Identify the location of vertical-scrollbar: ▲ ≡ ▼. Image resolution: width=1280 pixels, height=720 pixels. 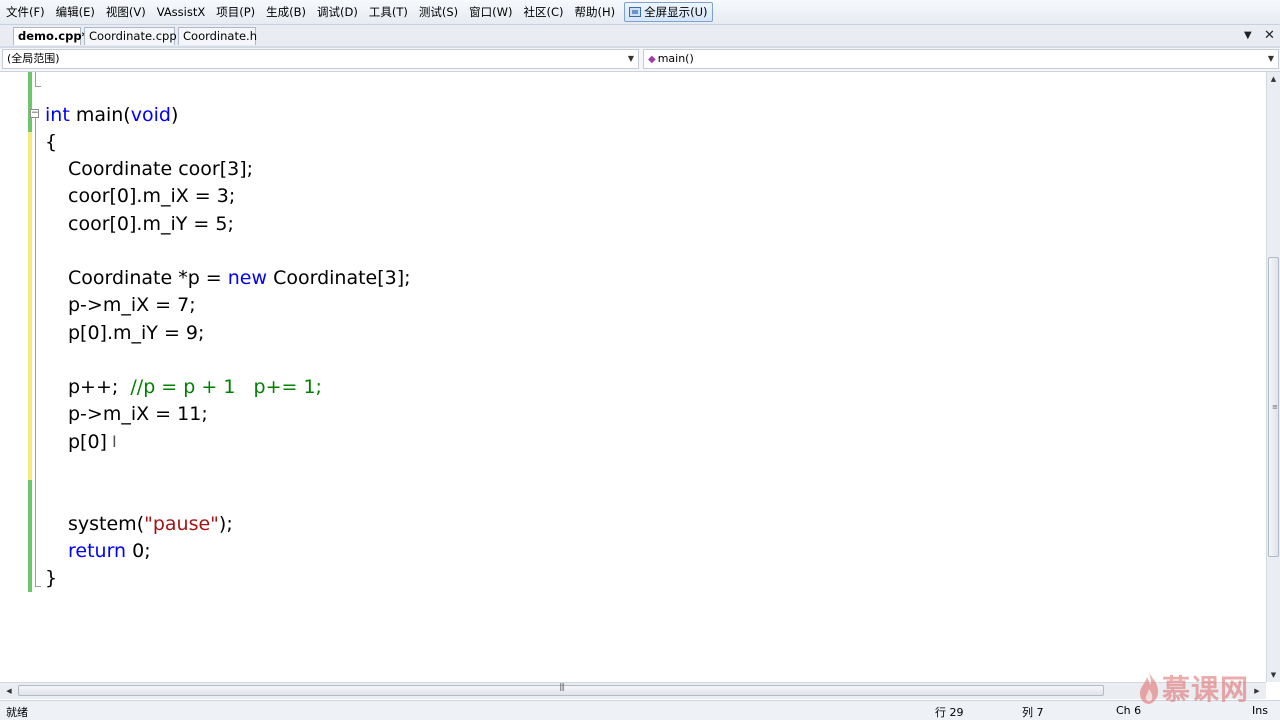
(1273, 377).